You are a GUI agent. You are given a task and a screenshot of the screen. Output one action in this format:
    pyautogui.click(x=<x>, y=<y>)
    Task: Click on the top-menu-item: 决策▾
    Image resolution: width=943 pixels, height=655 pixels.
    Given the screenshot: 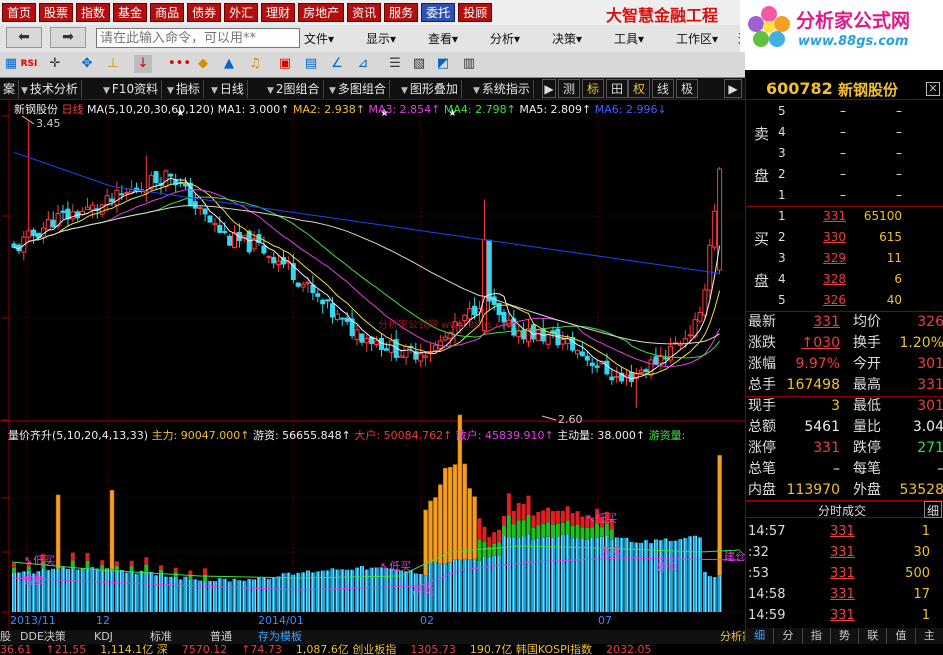 What is the action you would take?
    pyautogui.click(x=583, y=38)
    